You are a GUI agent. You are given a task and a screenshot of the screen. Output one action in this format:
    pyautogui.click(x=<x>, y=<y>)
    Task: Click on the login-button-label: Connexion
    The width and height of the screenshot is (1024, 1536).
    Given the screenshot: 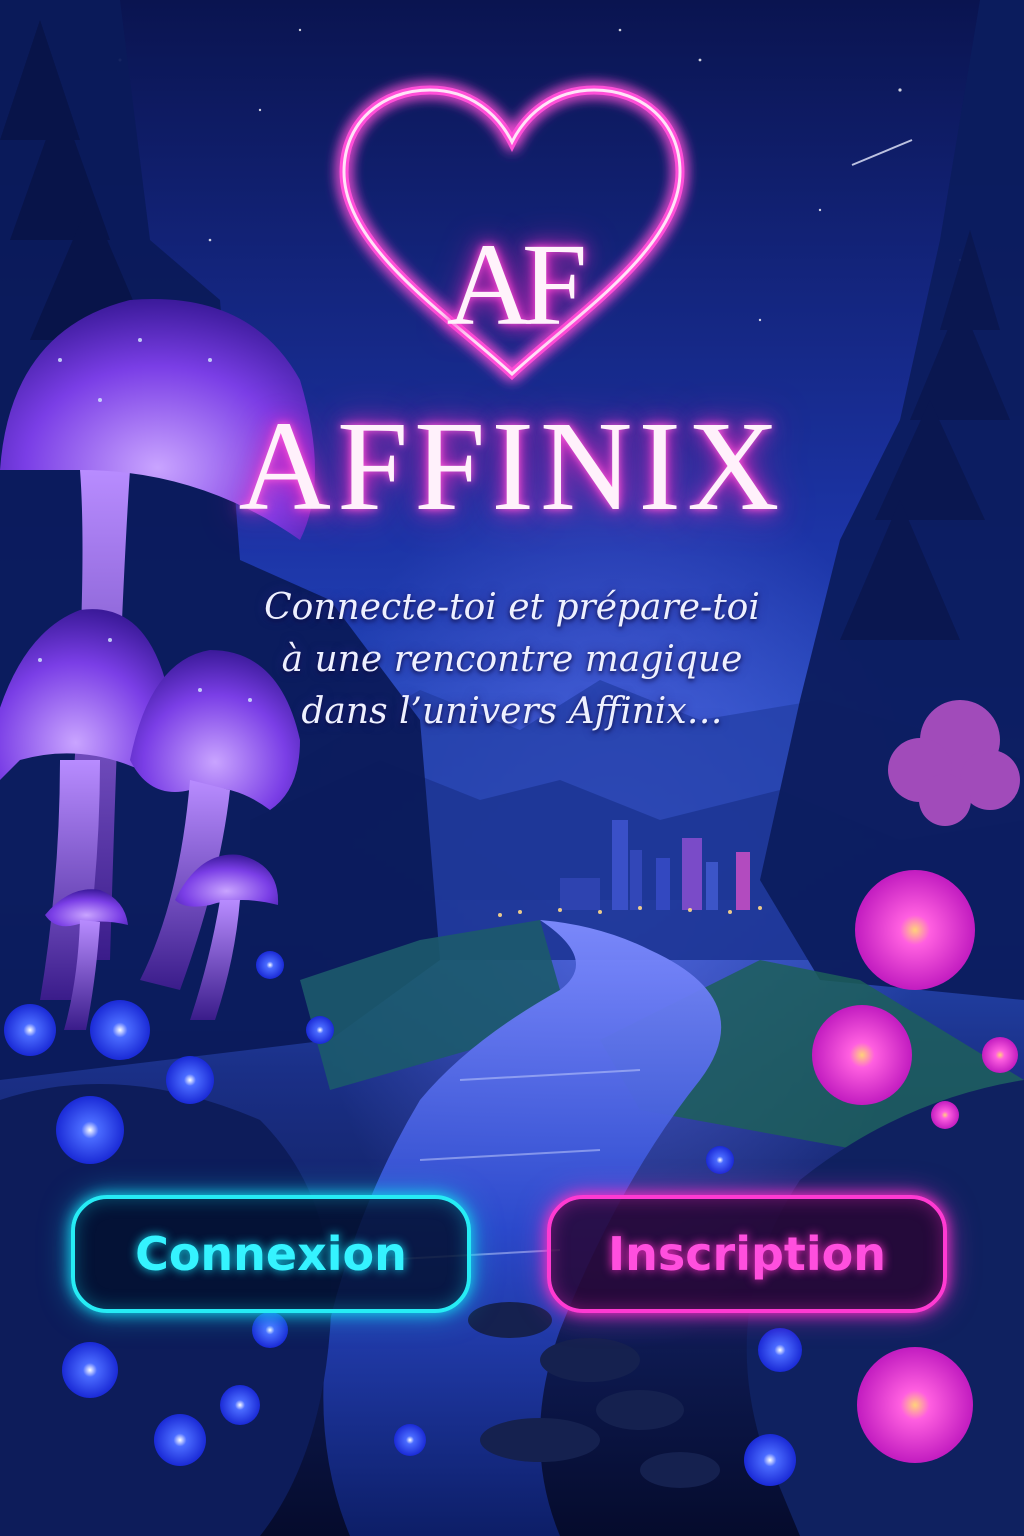 What is the action you would take?
    pyautogui.click(x=271, y=1254)
    